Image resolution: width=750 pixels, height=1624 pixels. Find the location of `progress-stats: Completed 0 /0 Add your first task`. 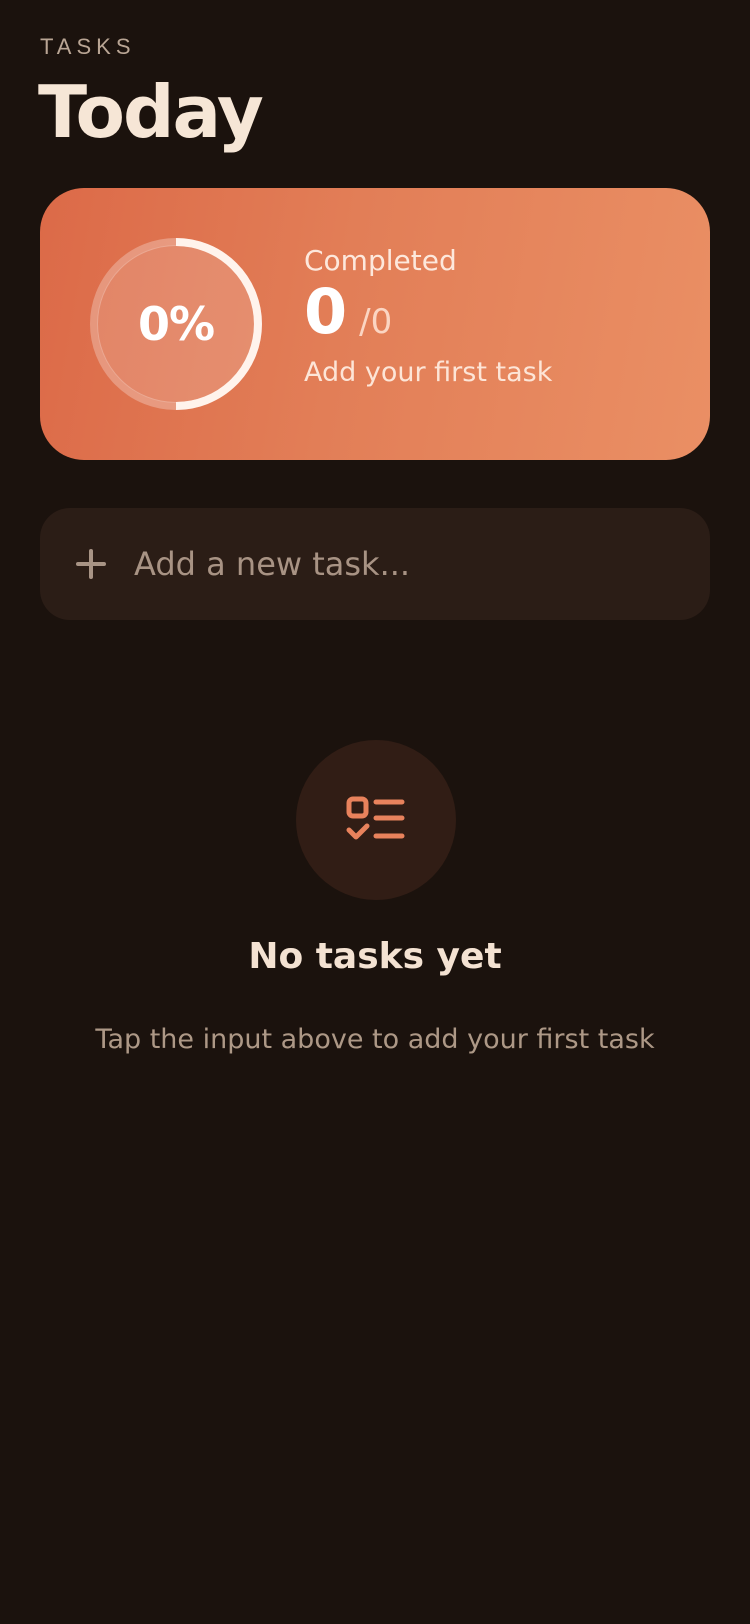

progress-stats: Completed 0 /0 Add your first task is located at coordinates (428, 316).